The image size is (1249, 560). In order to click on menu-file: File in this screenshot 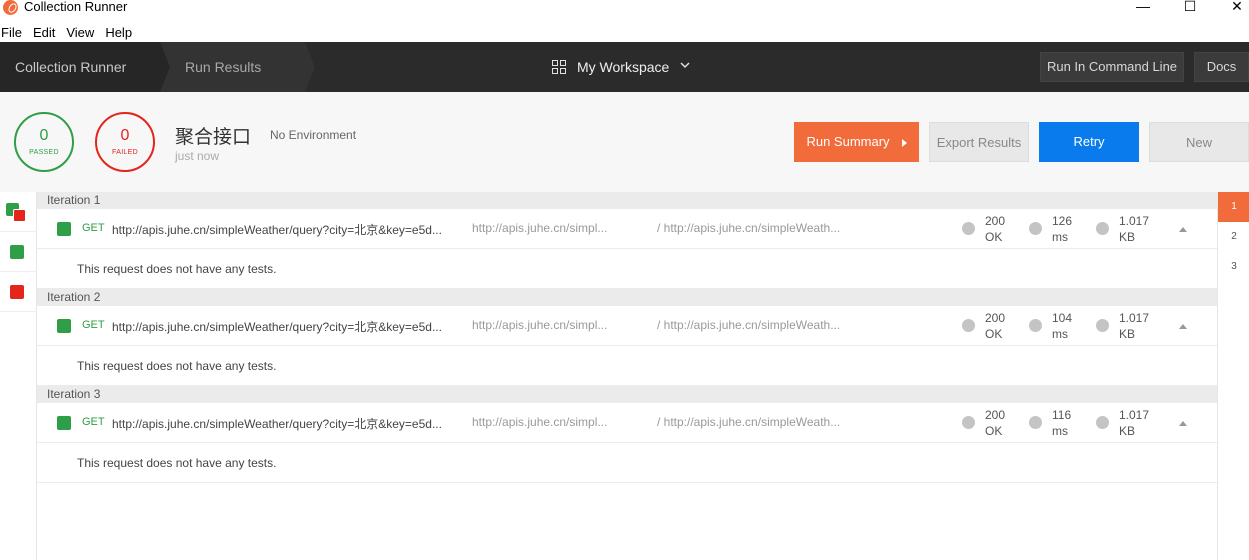, I will do `click(14, 33)`.